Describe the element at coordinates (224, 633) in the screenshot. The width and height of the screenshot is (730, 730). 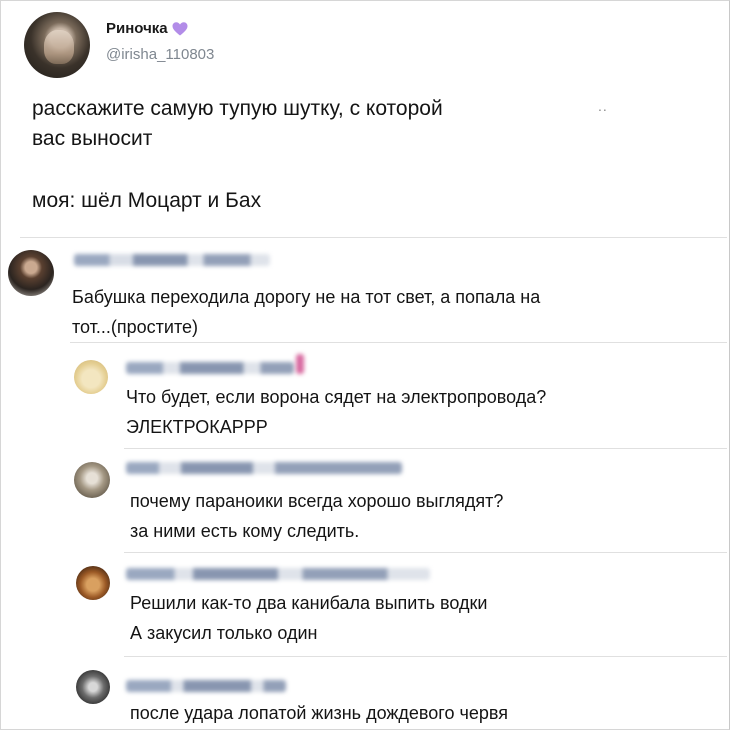
I see `reply-text-line: А закусил только один` at that location.